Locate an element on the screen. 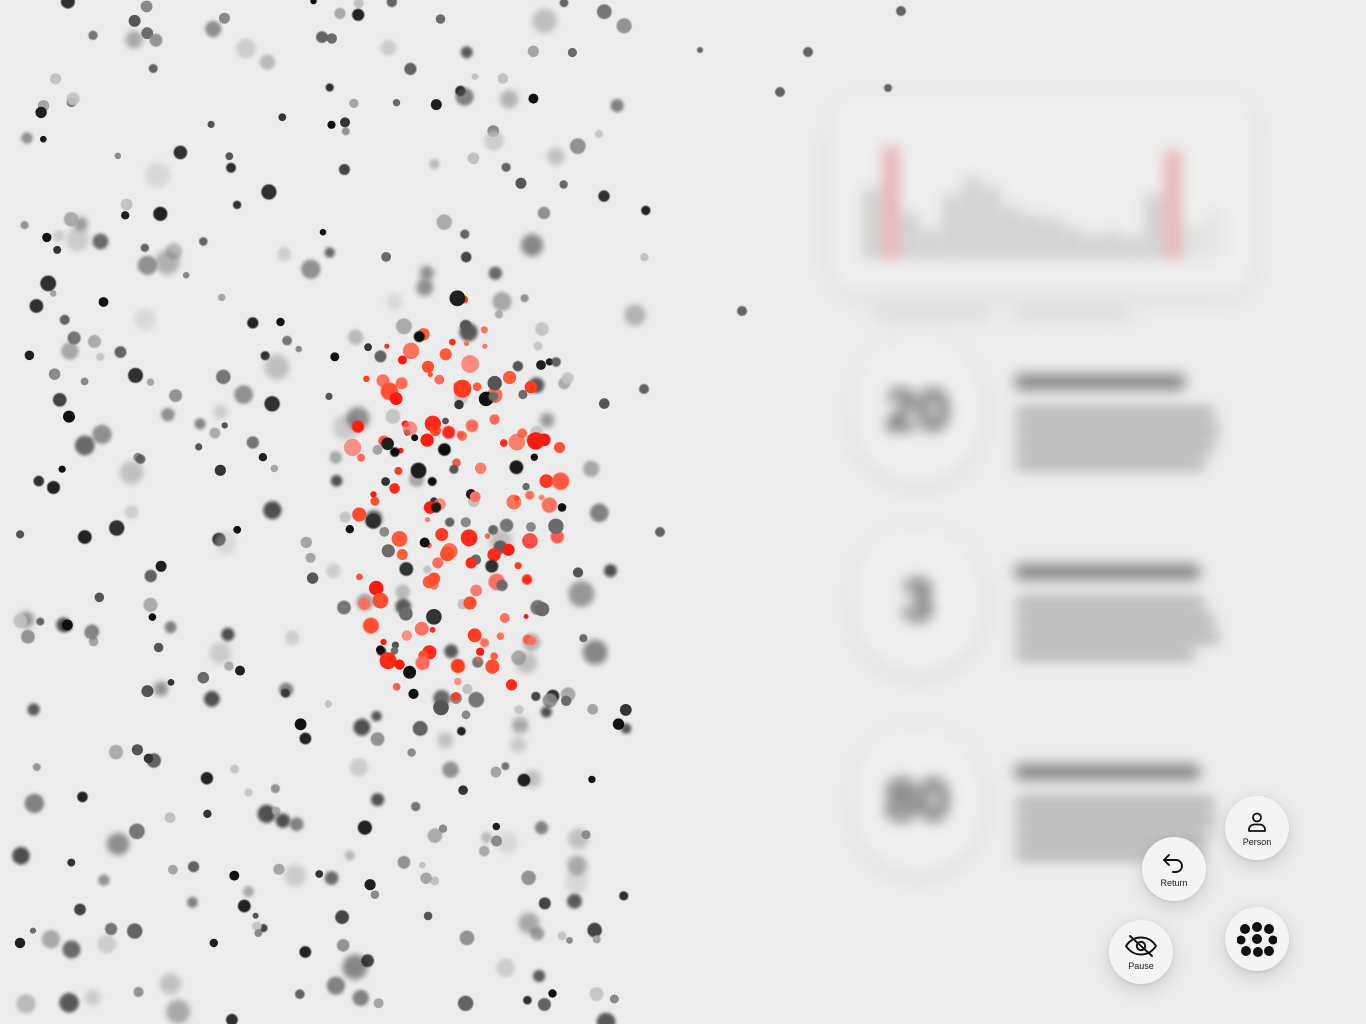 Image resolution: width=1366 pixels, height=1024 pixels. return-button-label: Return is located at coordinates (1174, 882).